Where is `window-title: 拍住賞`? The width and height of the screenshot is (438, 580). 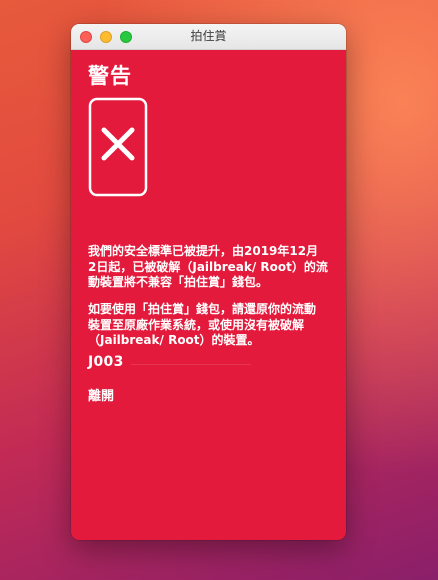
window-title: 拍住賞 is located at coordinates (208, 36).